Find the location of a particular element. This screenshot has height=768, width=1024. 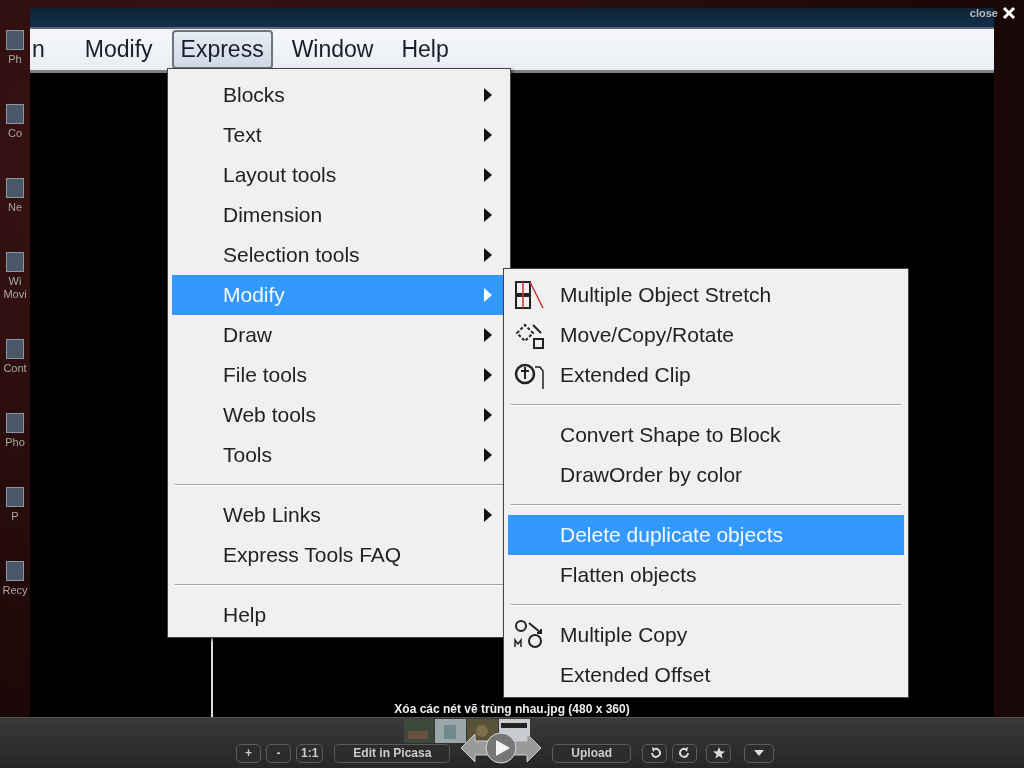

menu-item: Move/Copy/Rotate is located at coordinates (706, 335).